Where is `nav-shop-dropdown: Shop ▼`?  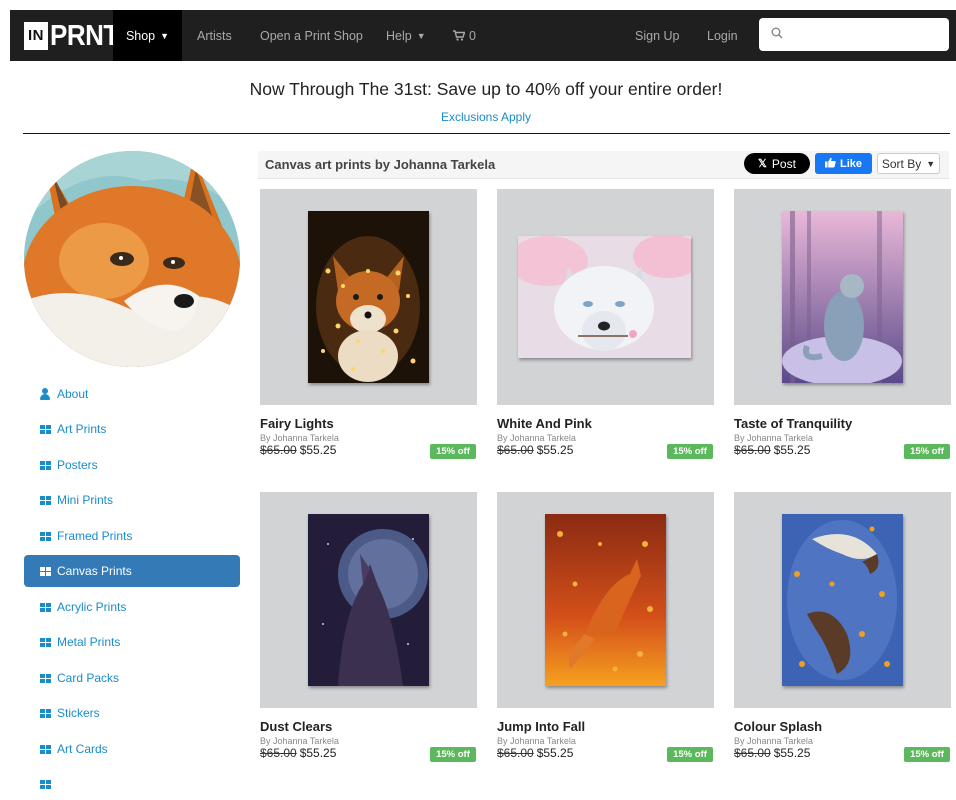 nav-shop-dropdown: Shop ▼ is located at coordinates (147, 35).